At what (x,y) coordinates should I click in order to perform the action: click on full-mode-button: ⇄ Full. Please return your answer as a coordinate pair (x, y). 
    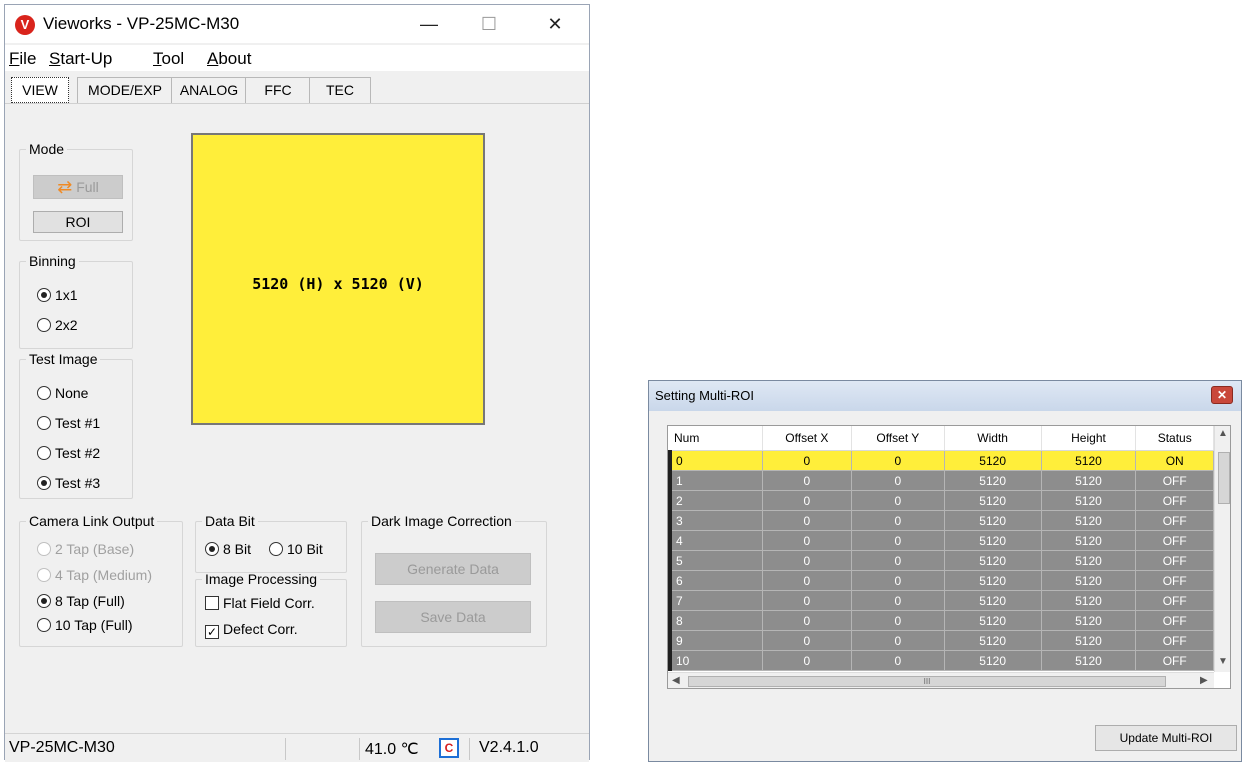
    Looking at the image, I should click on (78, 187).